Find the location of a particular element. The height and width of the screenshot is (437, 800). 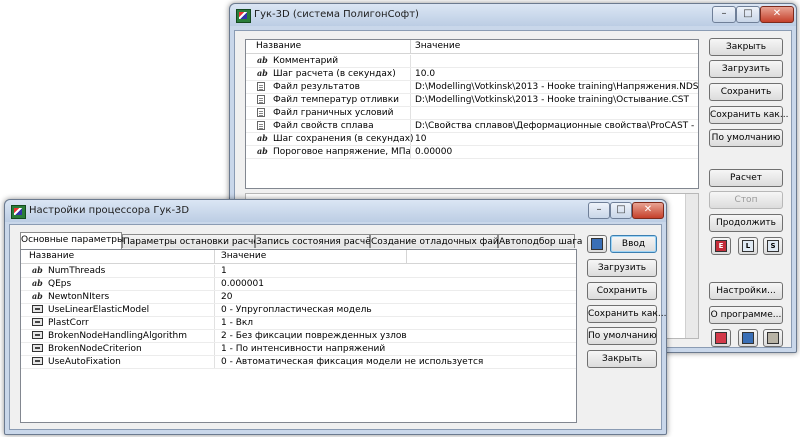

display-icon is located at coordinates (597, 244).